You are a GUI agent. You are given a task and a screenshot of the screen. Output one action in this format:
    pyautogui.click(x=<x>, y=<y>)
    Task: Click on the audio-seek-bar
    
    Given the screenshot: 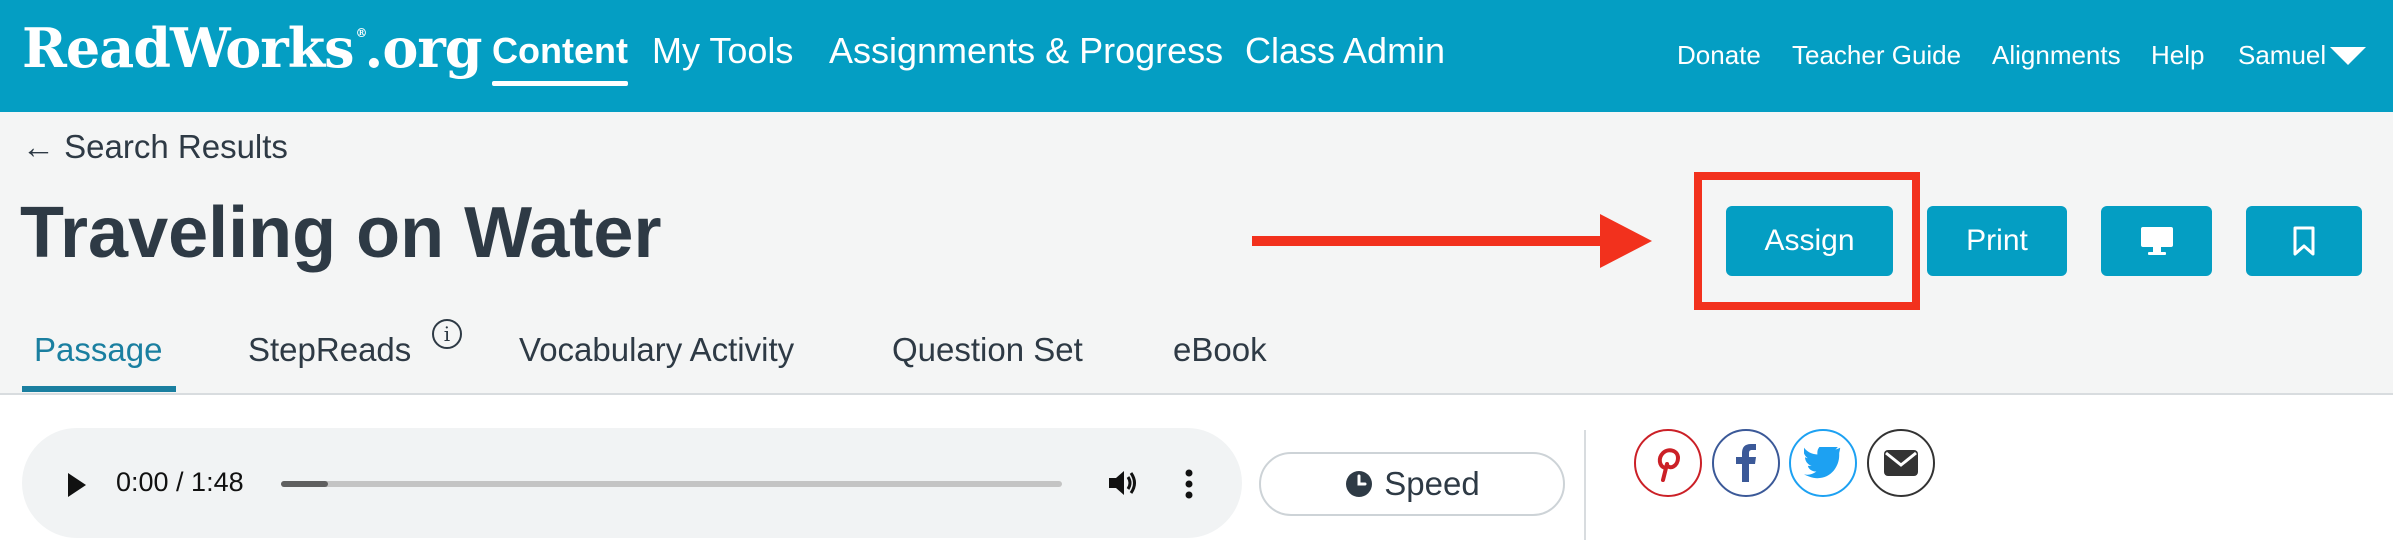 What is the action you would take?
    pyautogui.click(x=671, y=484)
    